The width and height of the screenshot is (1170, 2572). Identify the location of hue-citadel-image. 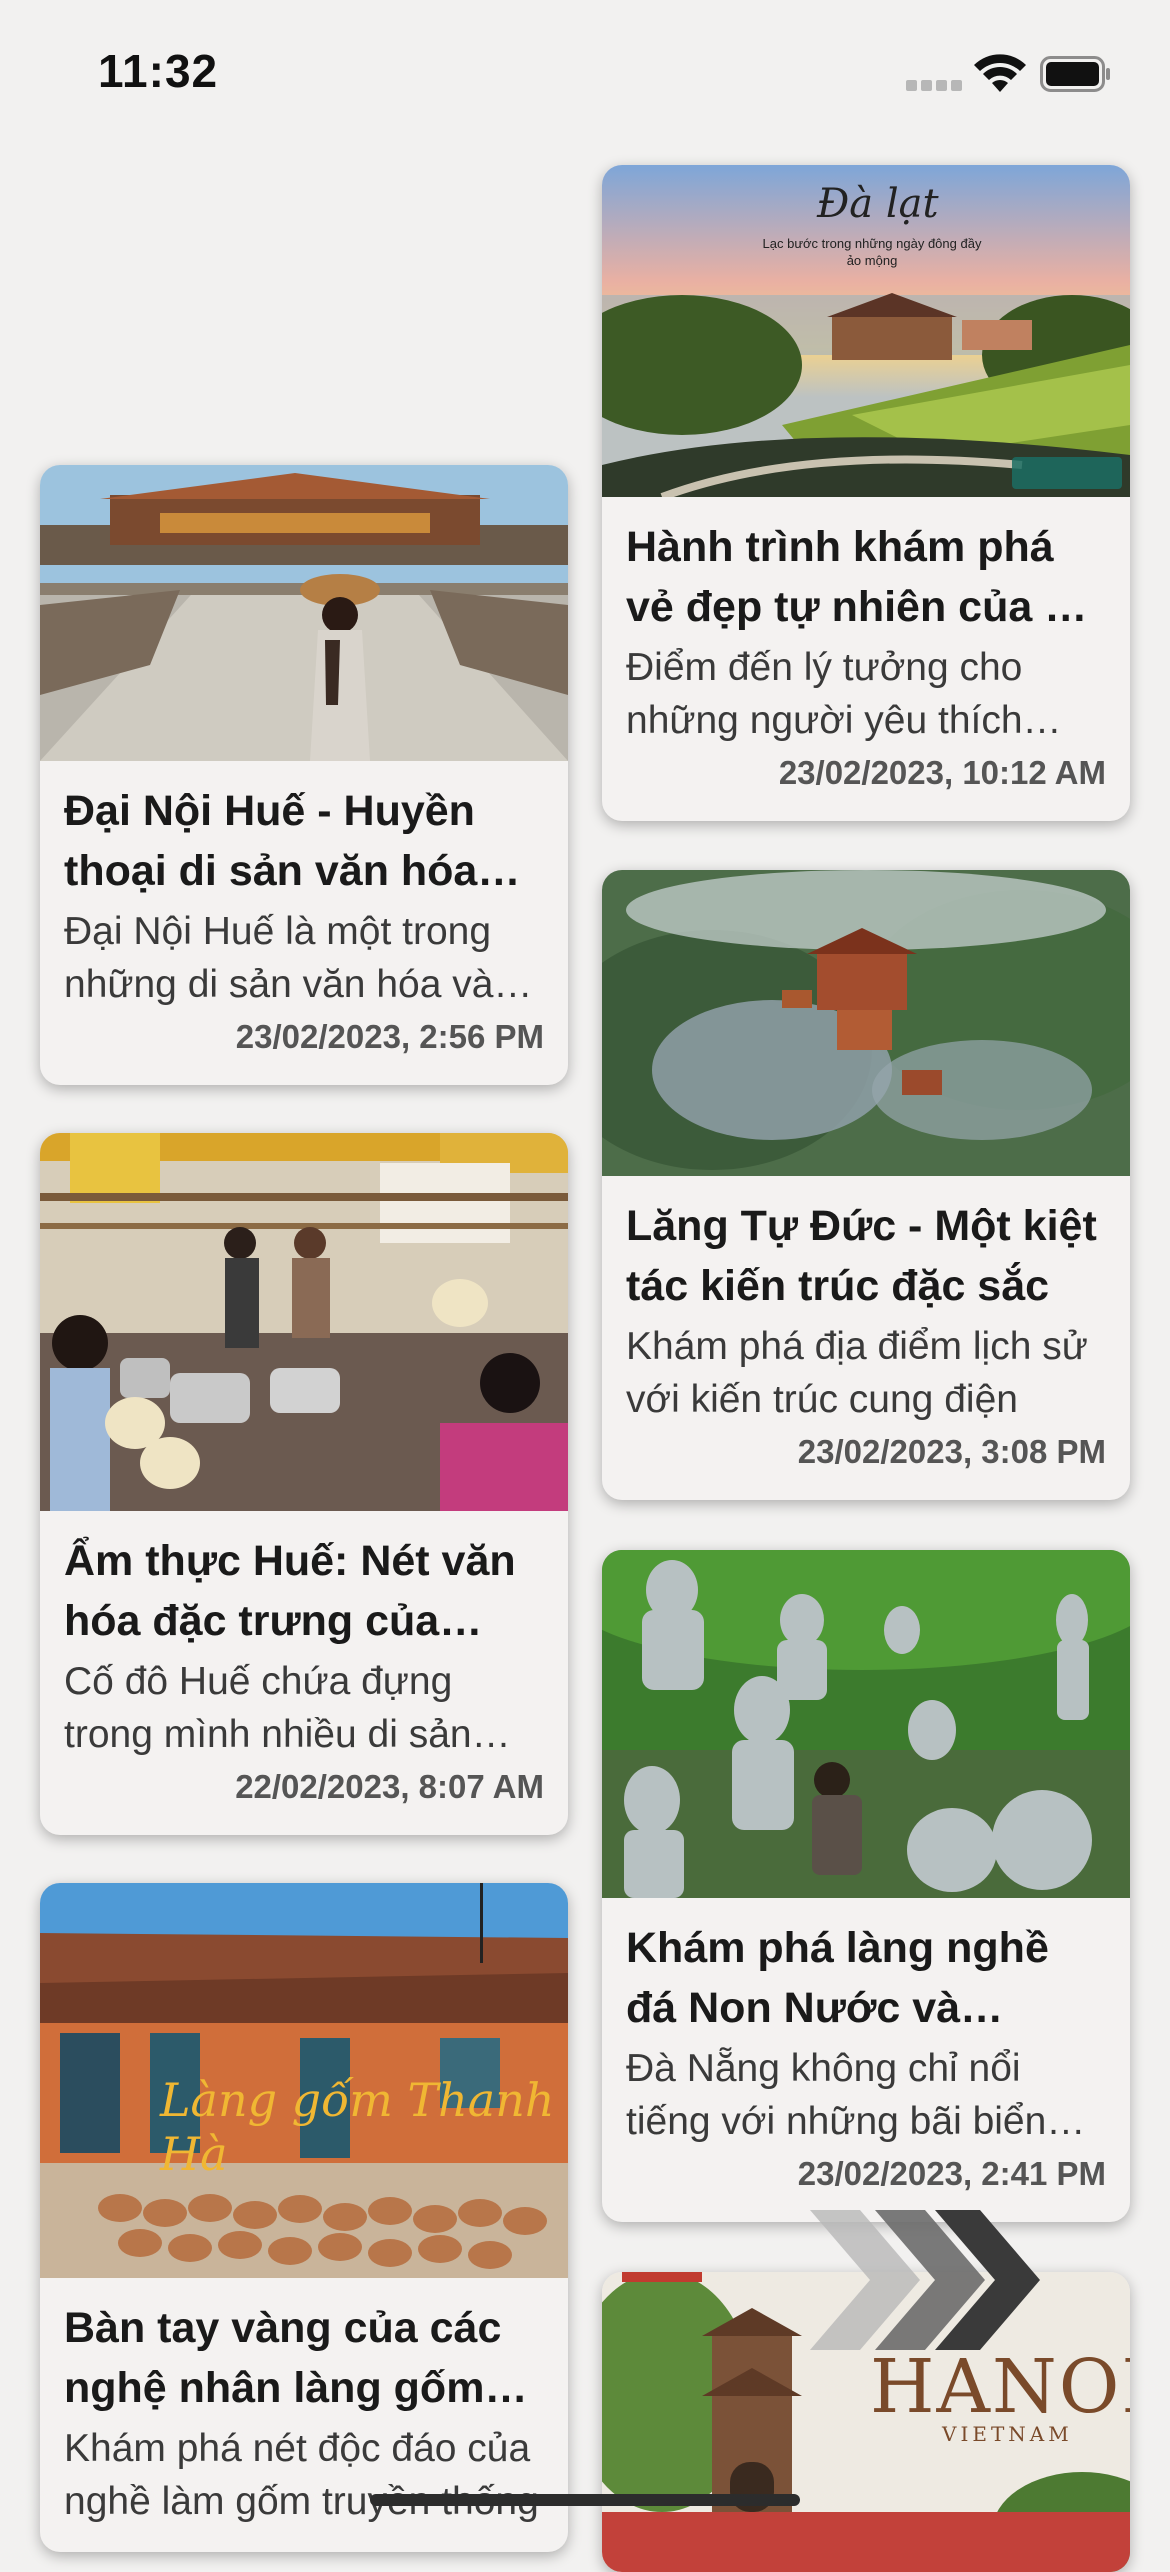
(304, 613).